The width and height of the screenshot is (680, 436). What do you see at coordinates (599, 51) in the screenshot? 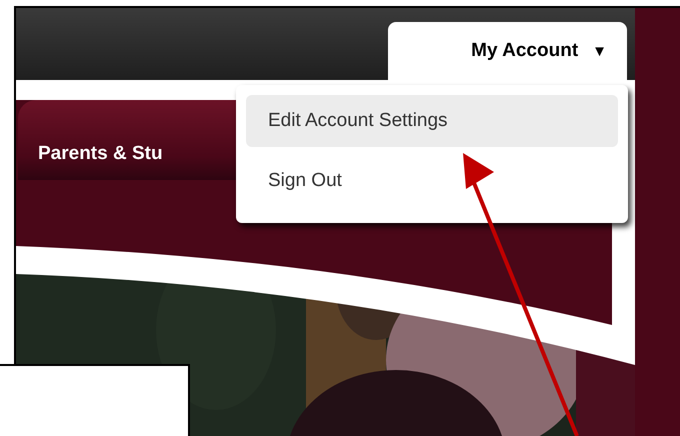
I see `caret-icon: ▼` at bounding box center [599, 51].